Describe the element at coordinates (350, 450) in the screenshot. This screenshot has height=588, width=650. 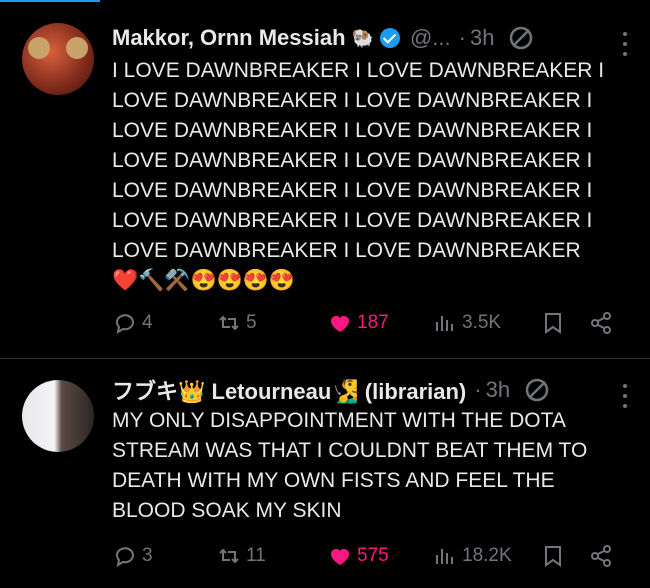
I see `tweet-text-line: STREAM WAS THAT I COULDNT BEAT THEM TO` at that location.